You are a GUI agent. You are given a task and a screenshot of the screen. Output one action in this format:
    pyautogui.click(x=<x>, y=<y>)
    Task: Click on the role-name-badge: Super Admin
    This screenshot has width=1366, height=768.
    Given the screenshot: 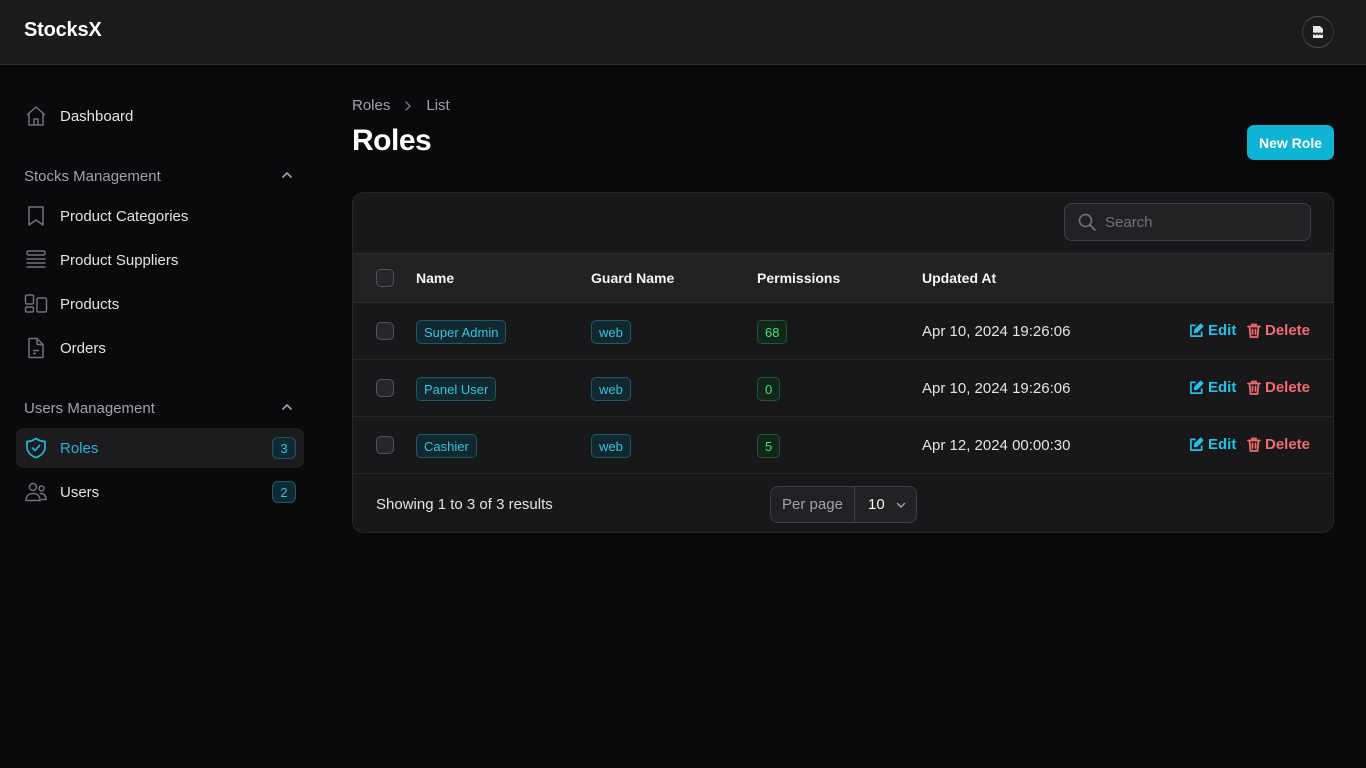 What is the action you would take?
    pyautogui.click(x=461, y=332)
    